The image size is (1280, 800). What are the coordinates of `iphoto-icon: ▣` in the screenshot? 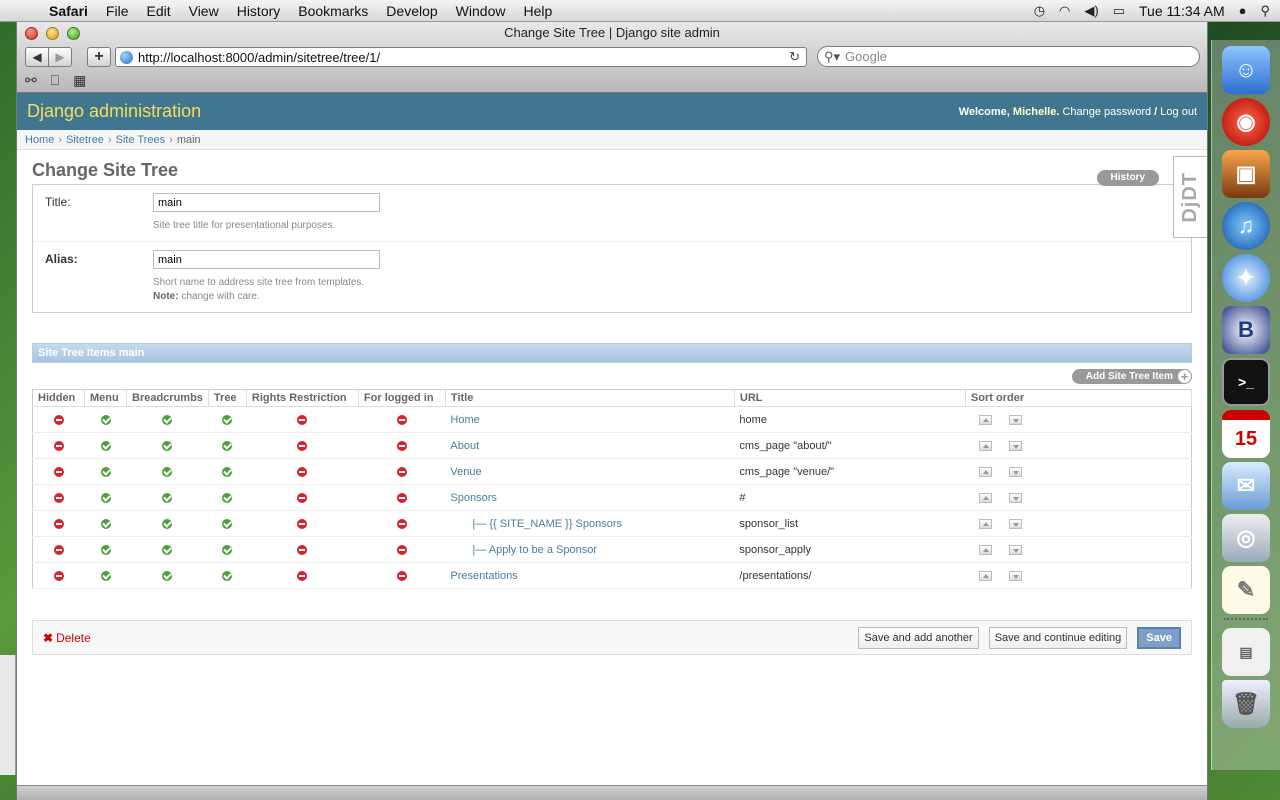 It's located at (1246, 174).